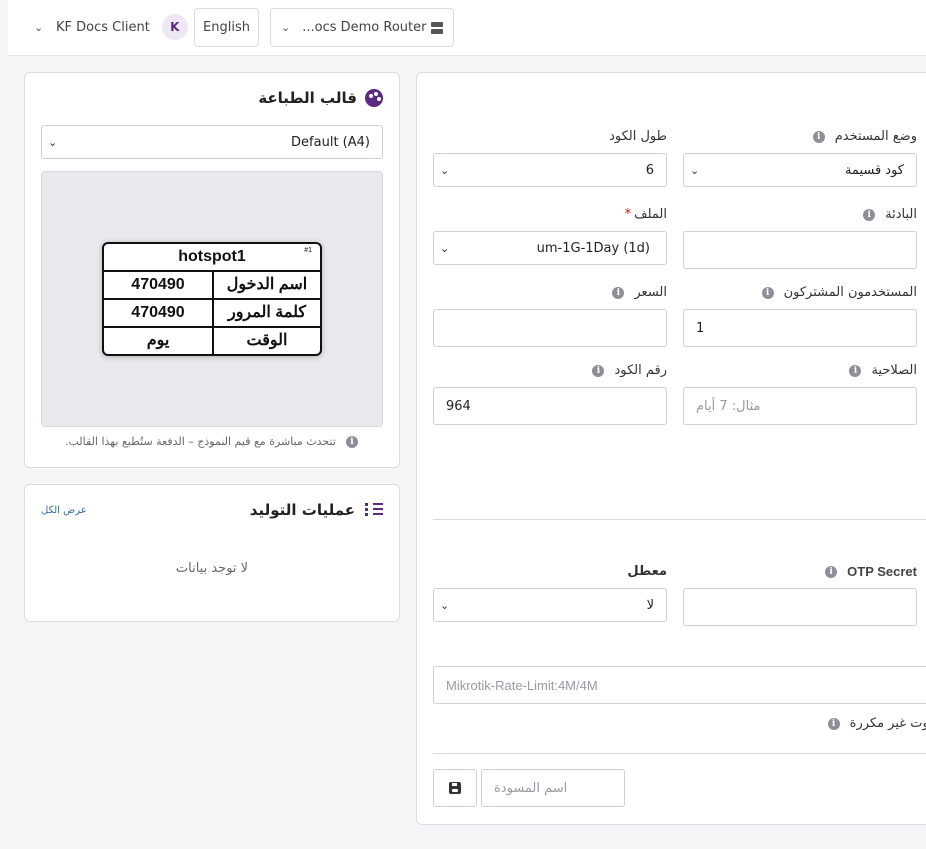  What do you see at coordinates (876, 723) in the screenshot?
I see `unique-routes-label: روت غير مكررة i` at bounding box center [876, 723].